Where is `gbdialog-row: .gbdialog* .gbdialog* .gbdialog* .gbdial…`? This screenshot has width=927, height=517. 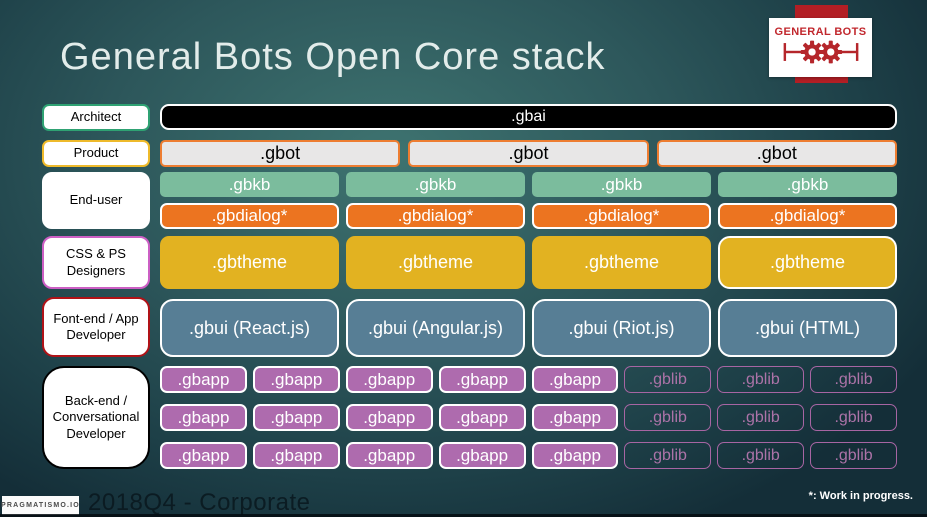 gbdialog-row: .gbdialog* .gbdialog* .gbdialog* .gbdial… is located at coordinates (528, 216).